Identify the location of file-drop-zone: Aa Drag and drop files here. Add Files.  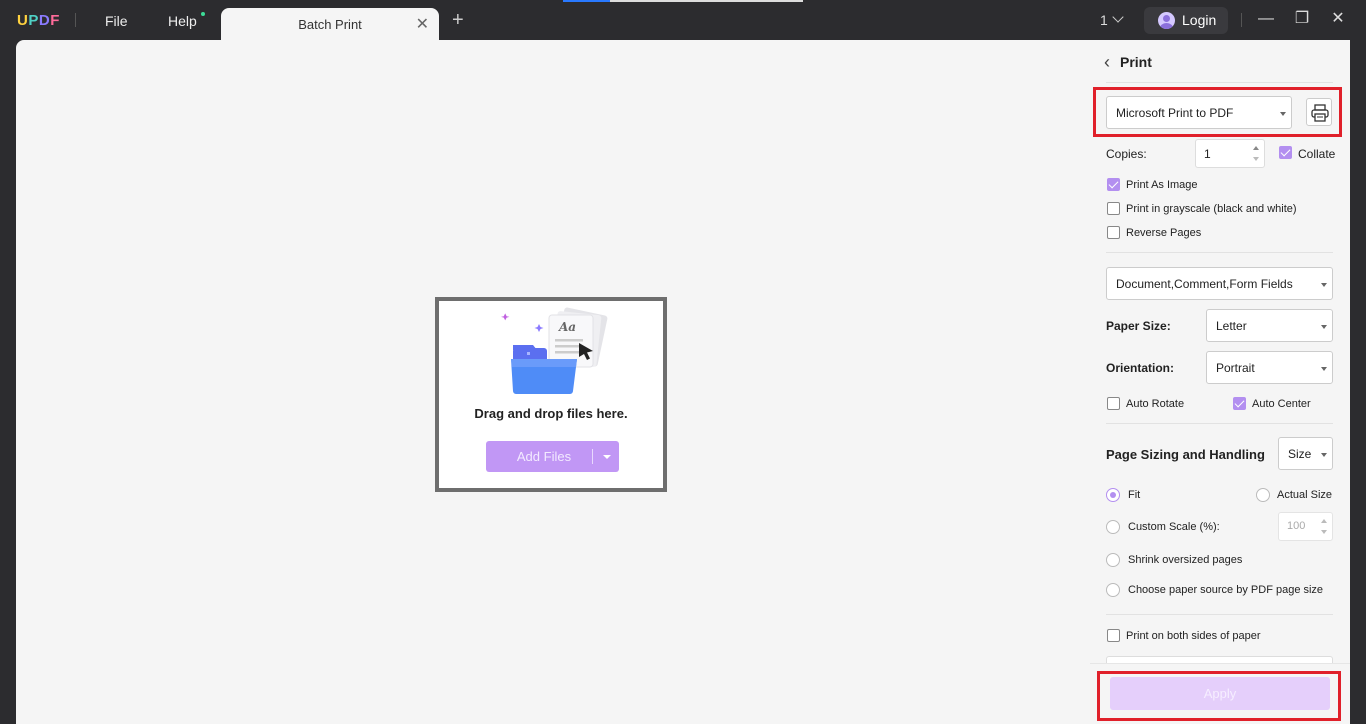
(551, 394).